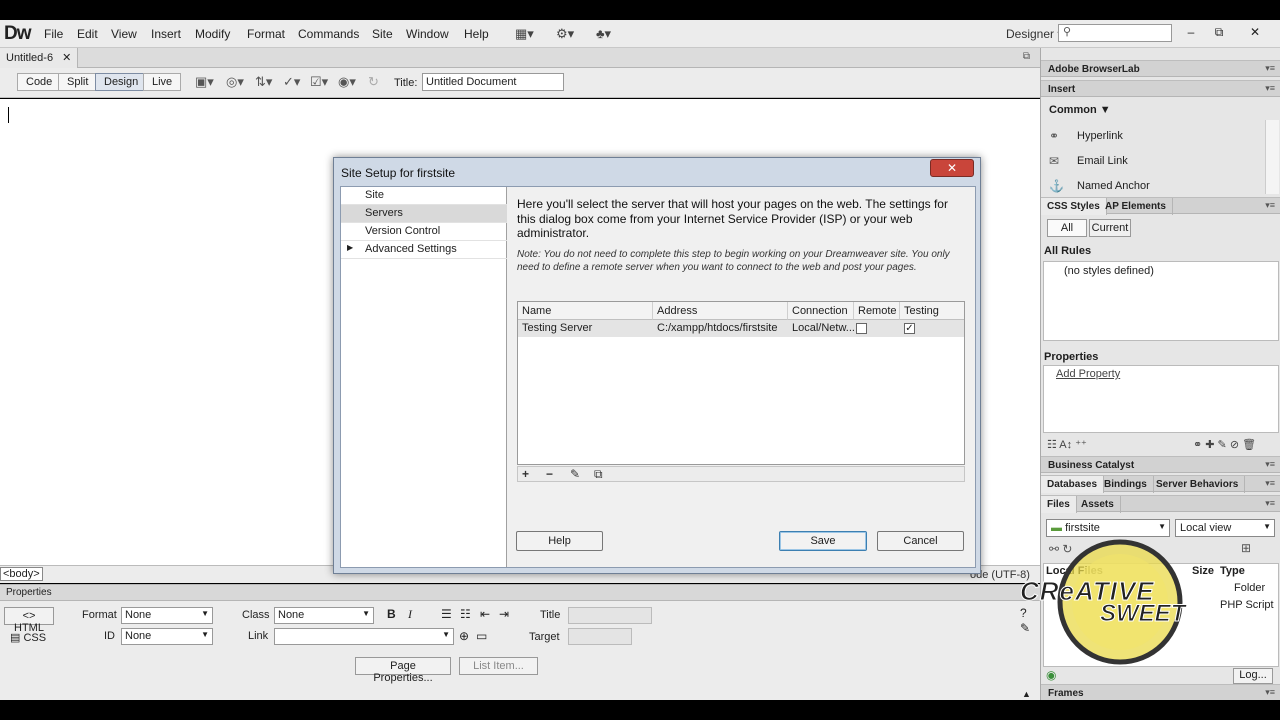  What do you see at coordinates (481, 636) in the screenshot?
I see `browse-folder-icon: ▭` at bounding box center [481, 636].